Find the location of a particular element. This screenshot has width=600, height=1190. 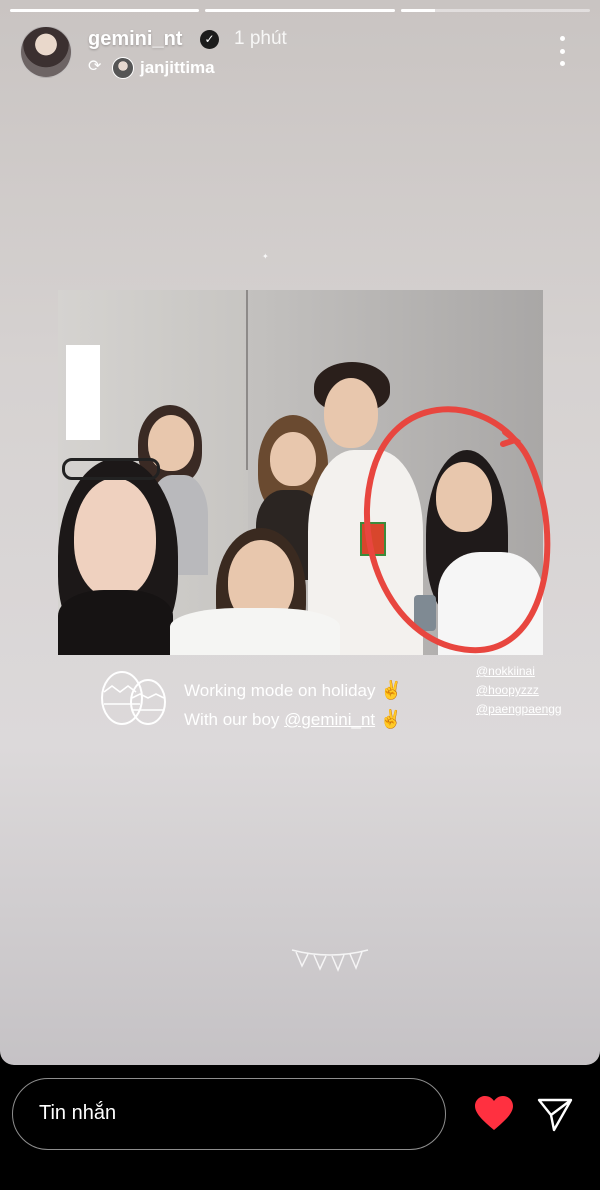

reposted-username: janjittima is located at coordinates (177, 68).